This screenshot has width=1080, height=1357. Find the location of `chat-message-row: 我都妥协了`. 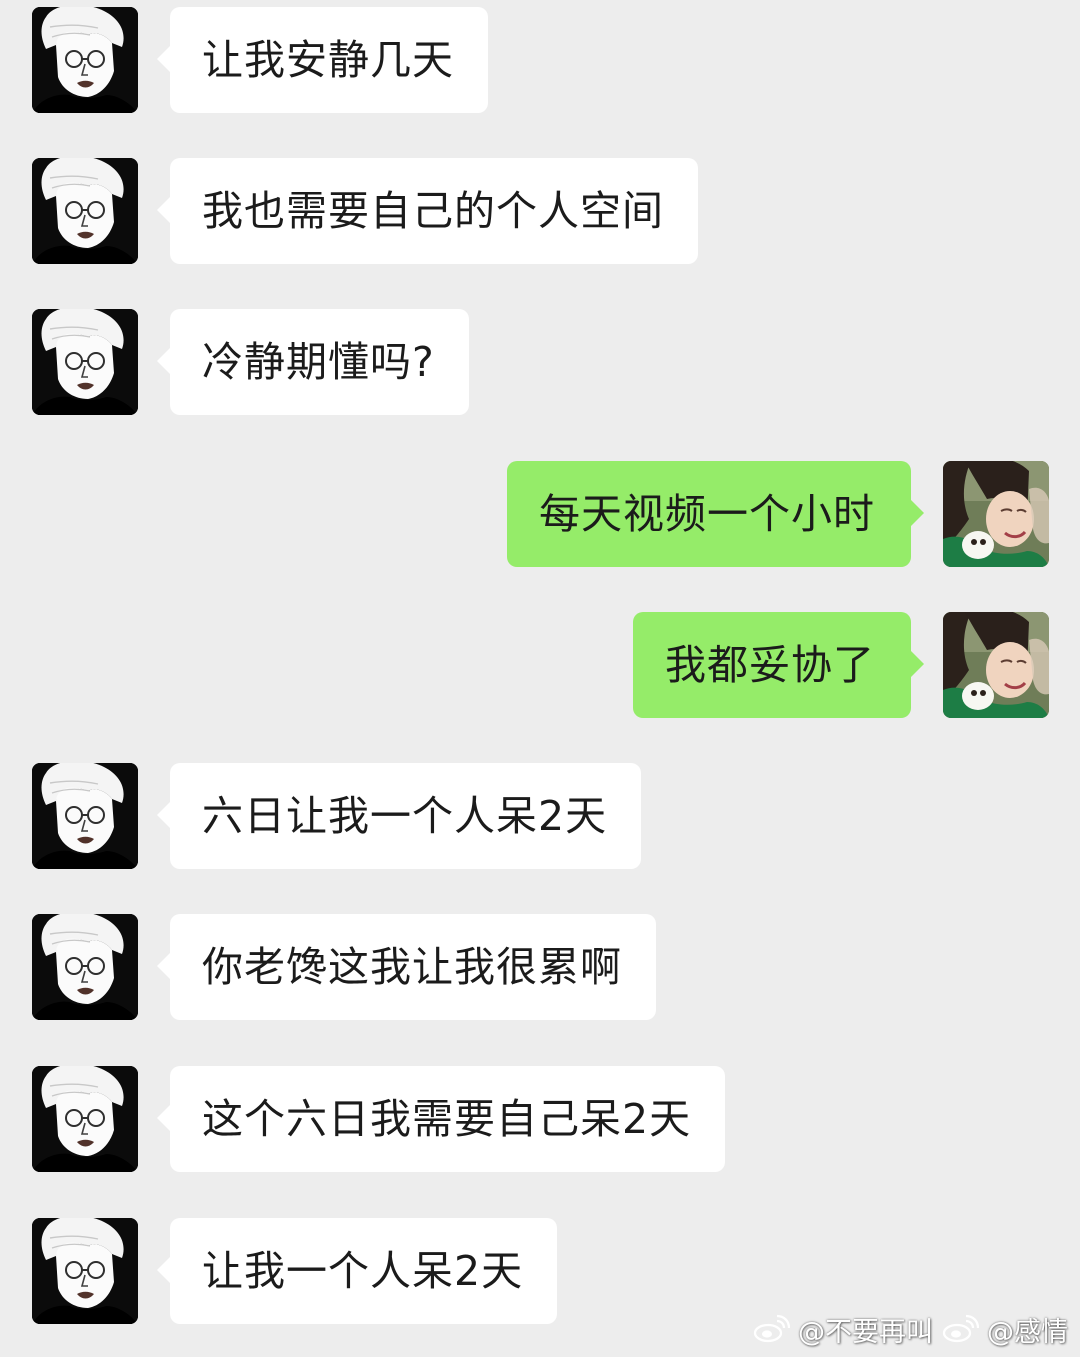

chat-message-row: 我都妥协了 is located at coordinates (540, 665).